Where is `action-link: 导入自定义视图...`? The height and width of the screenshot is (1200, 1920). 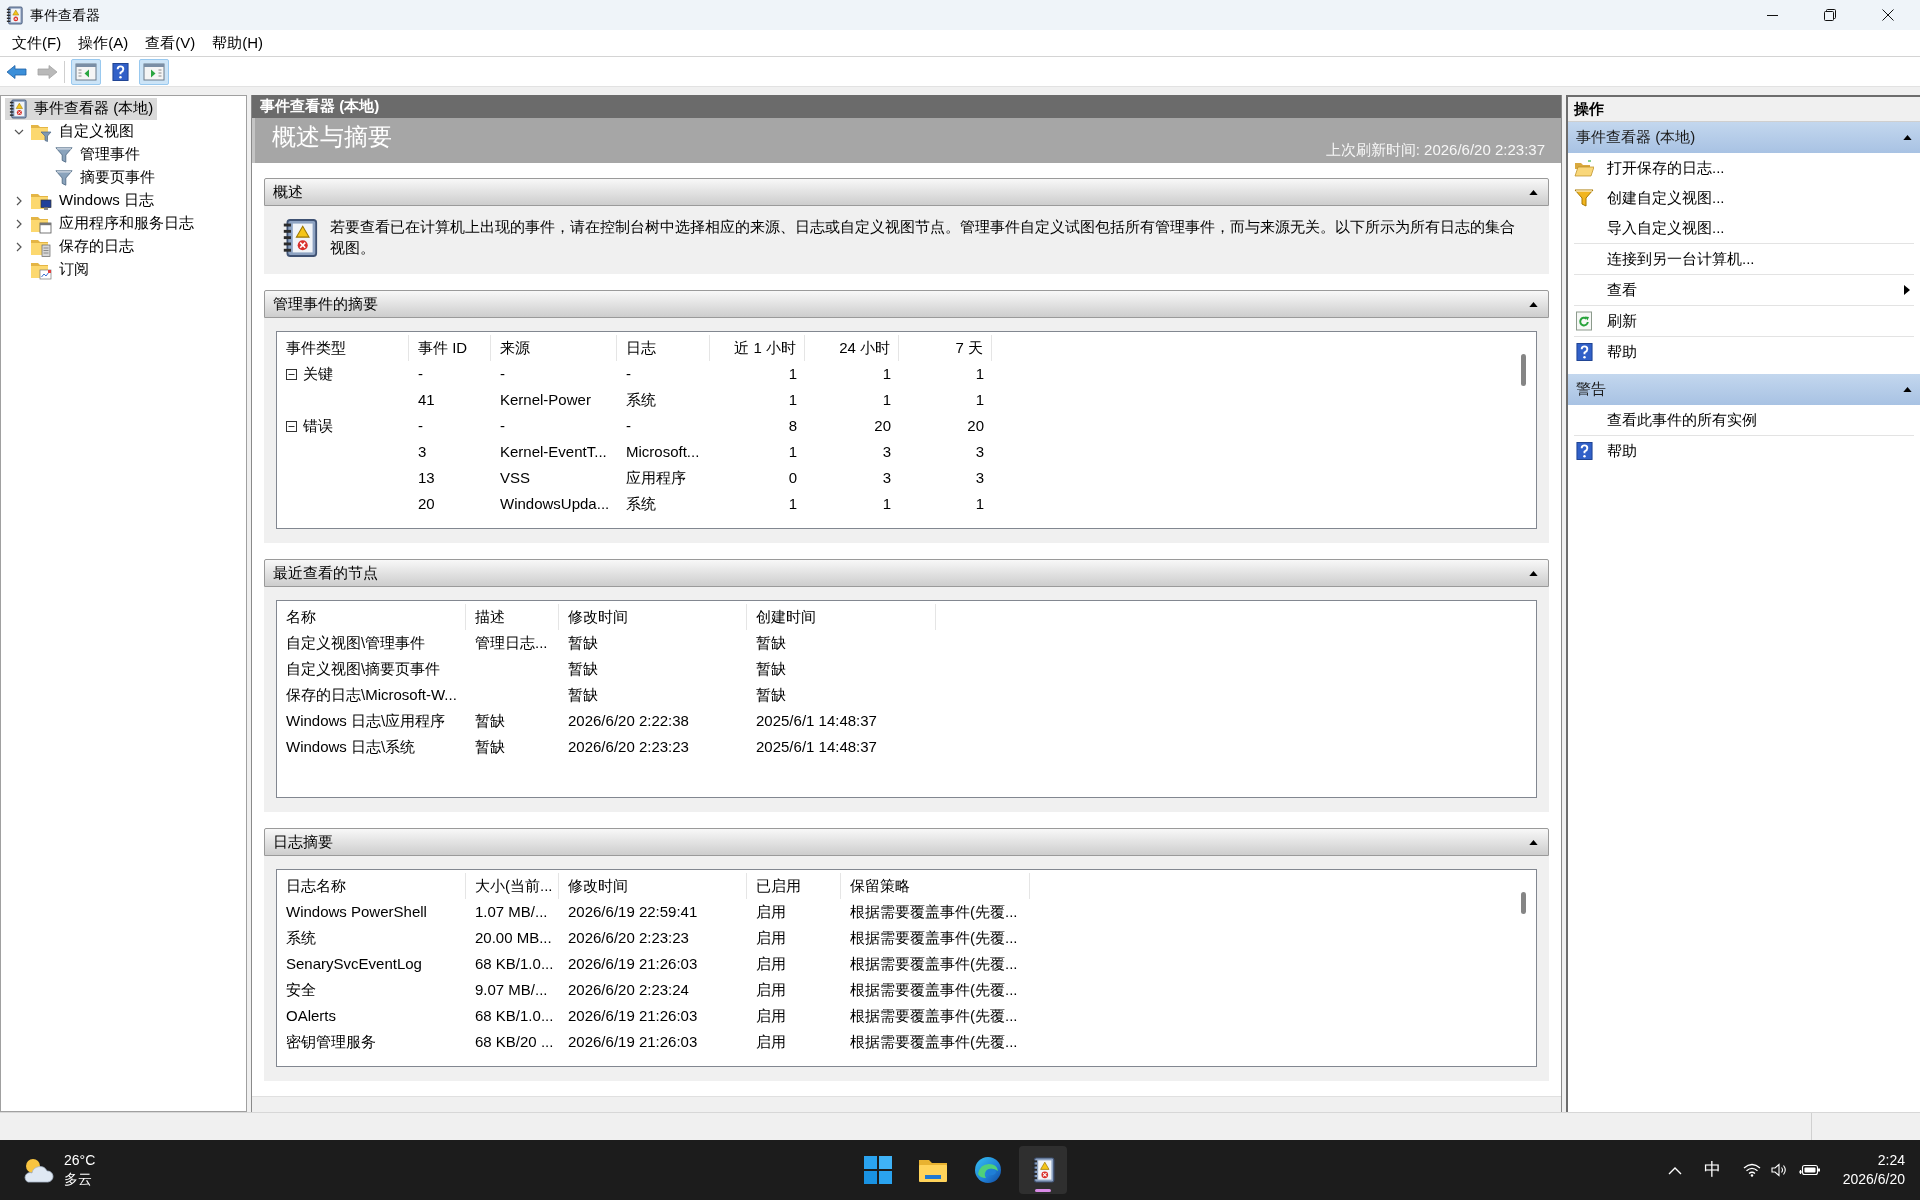
action-link: 导入自定义视图... is located at coordinates (1744, 228).